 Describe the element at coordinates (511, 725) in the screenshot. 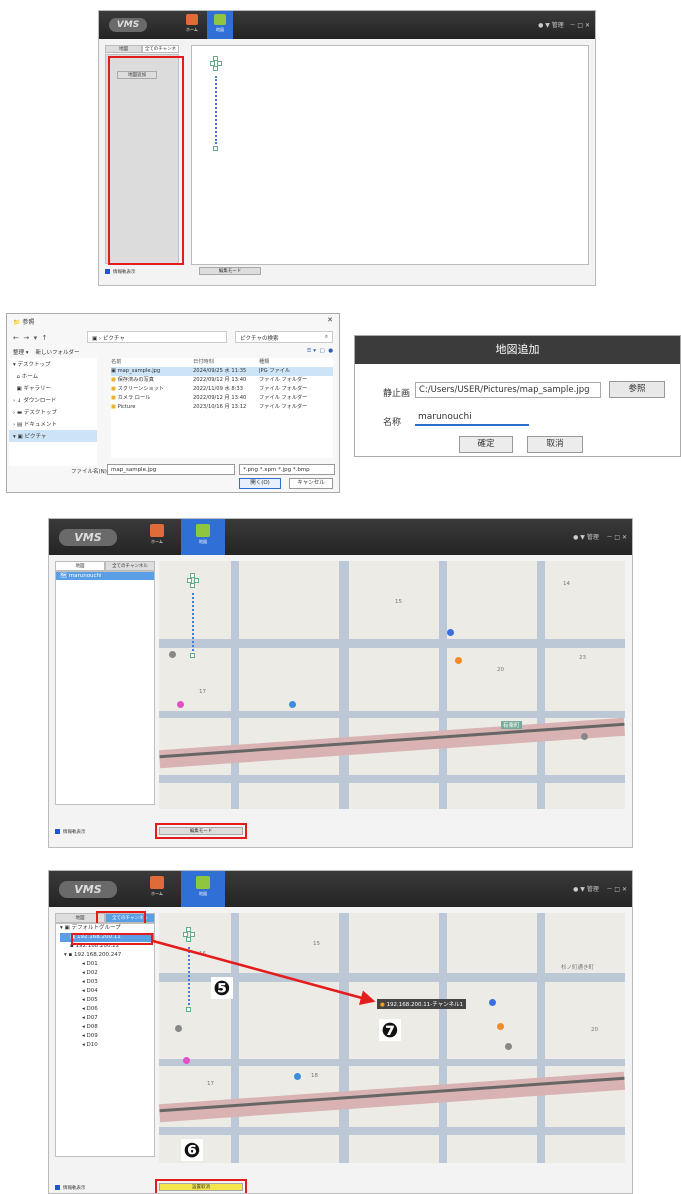

I see `station-label: 有楽町` at that location.